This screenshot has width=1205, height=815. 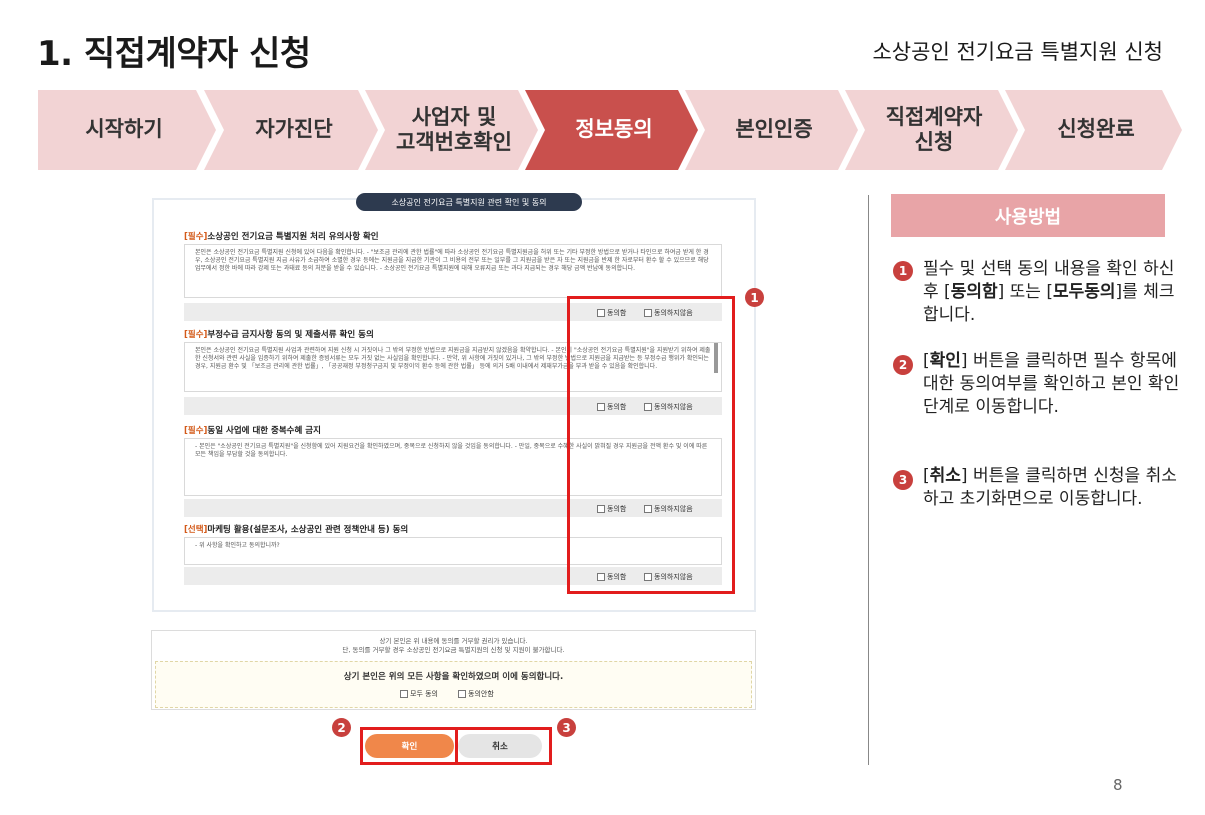 What do you see at coordinates (341, 727) in the screenshot?
I see `marker-2: 2` at bounding box center [341, 727].